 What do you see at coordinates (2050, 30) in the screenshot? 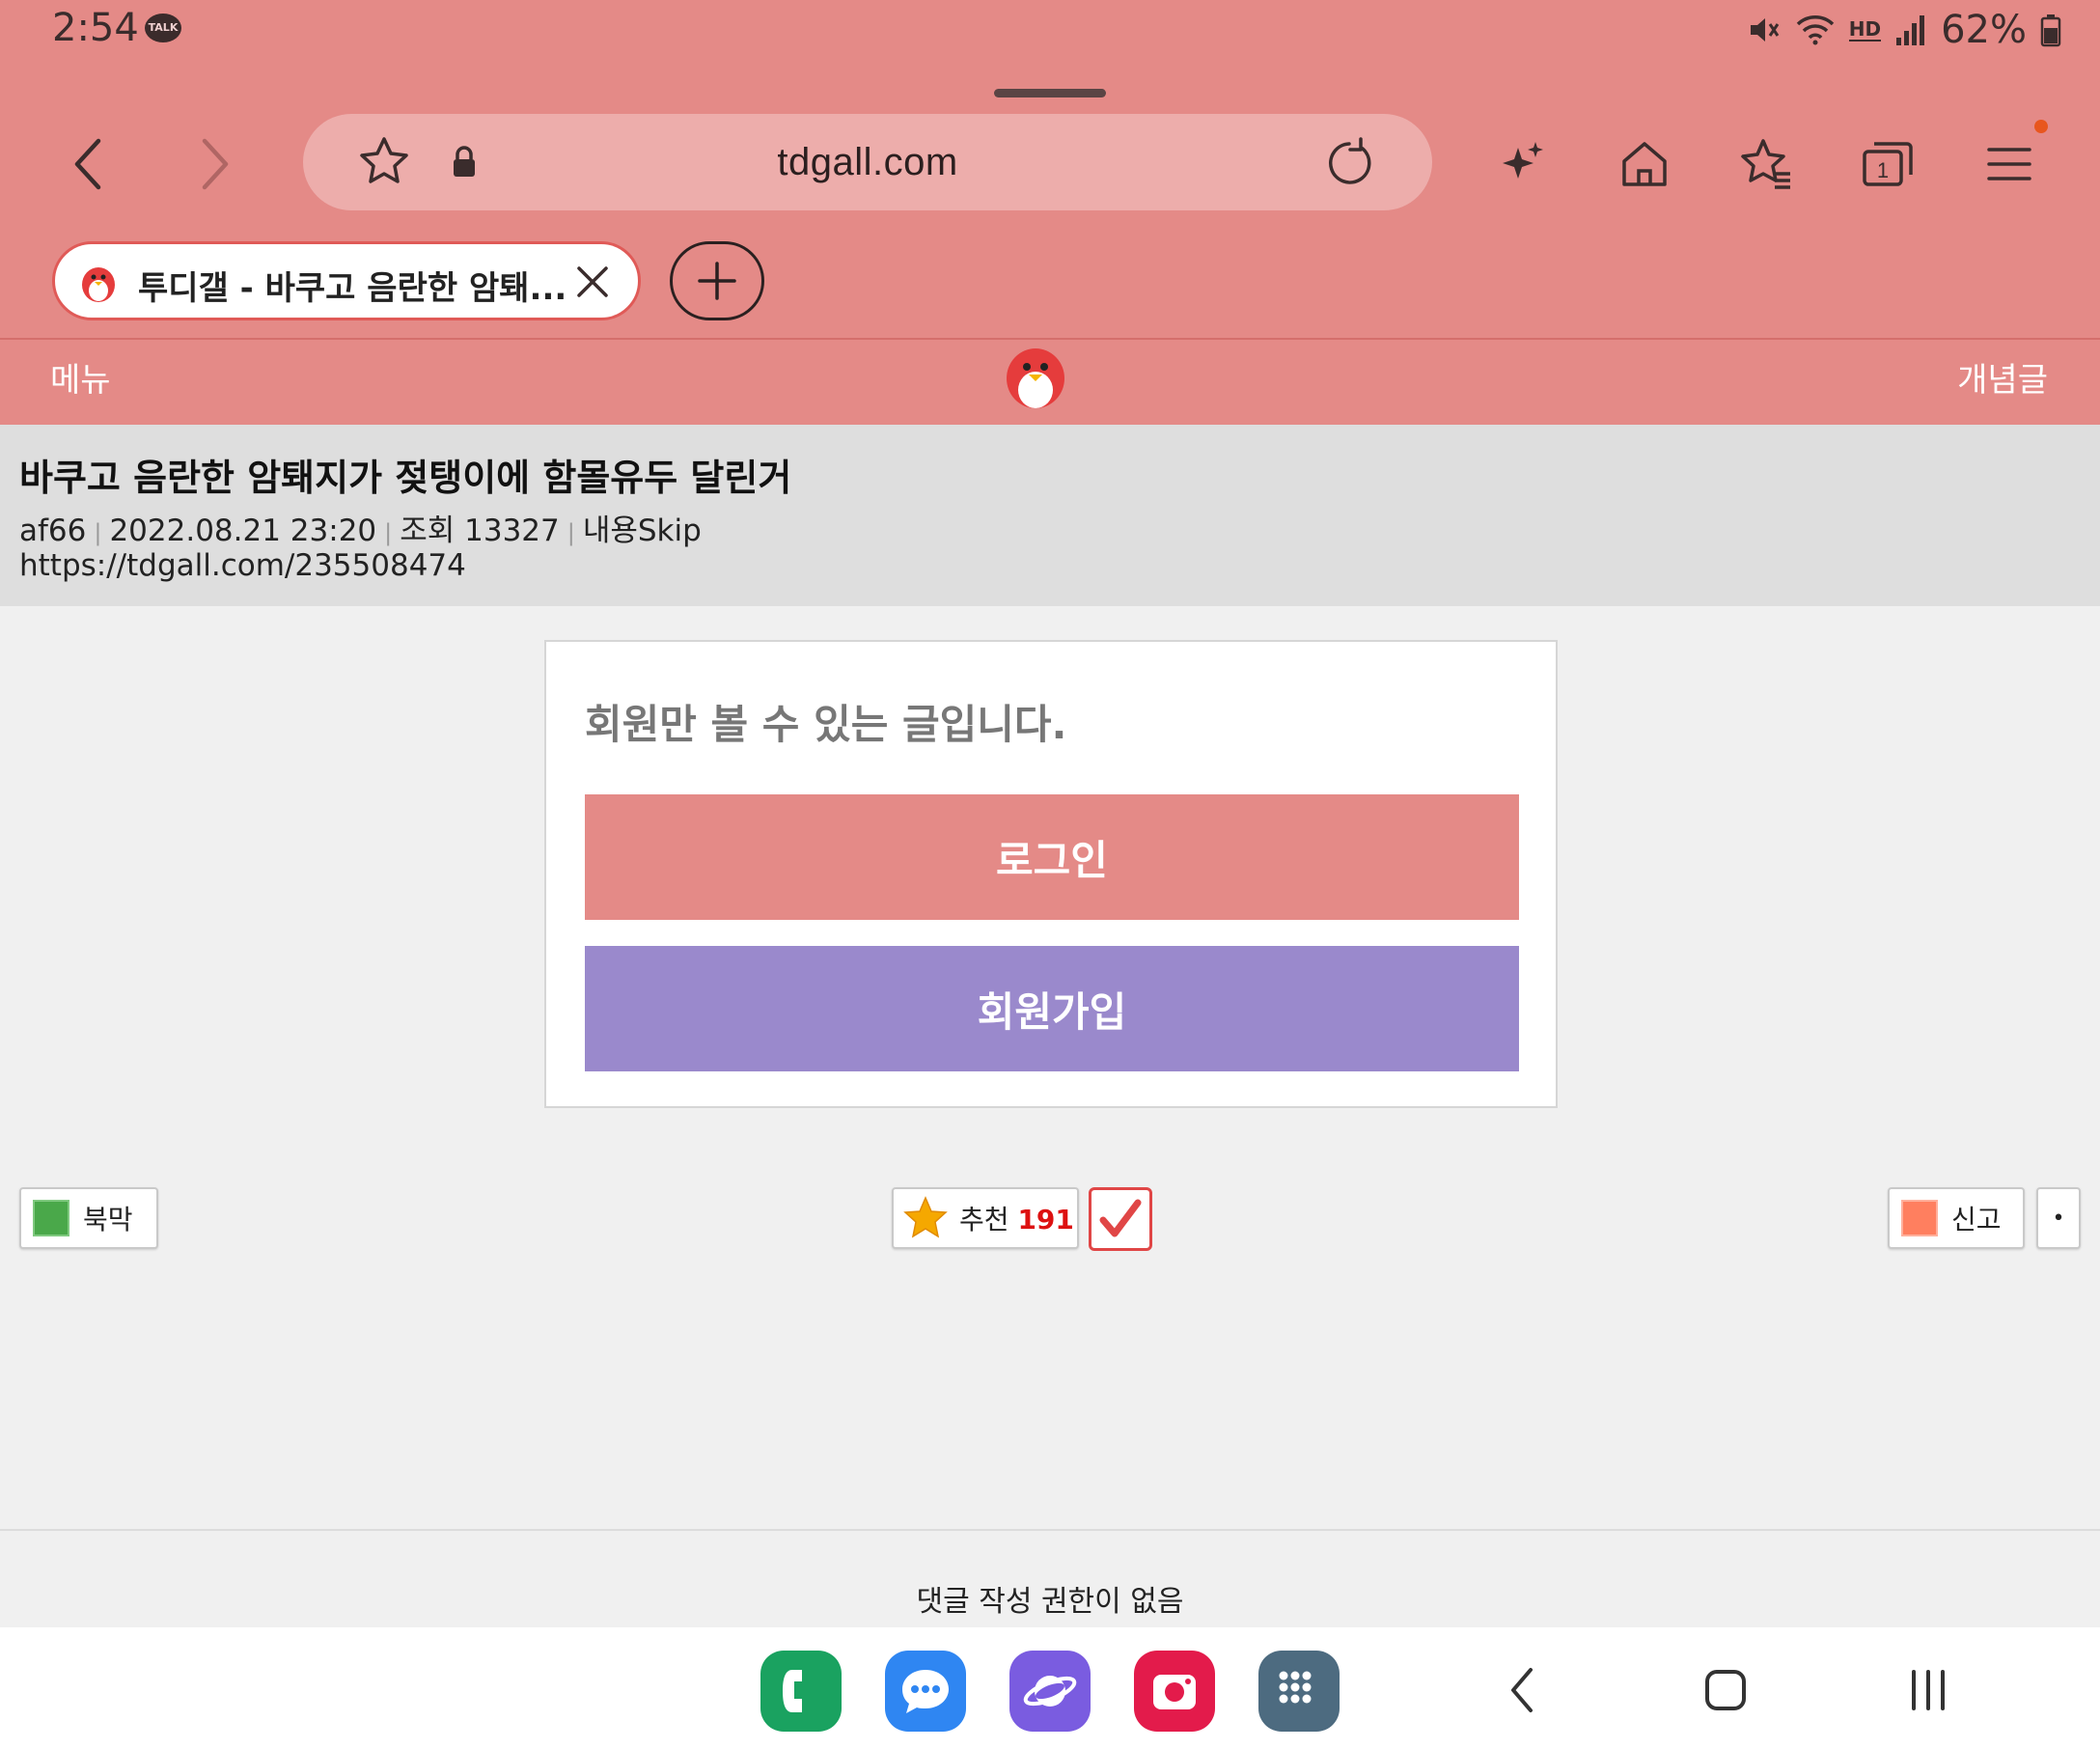
I see `battery-icon` at bounding box center [2050, 30].